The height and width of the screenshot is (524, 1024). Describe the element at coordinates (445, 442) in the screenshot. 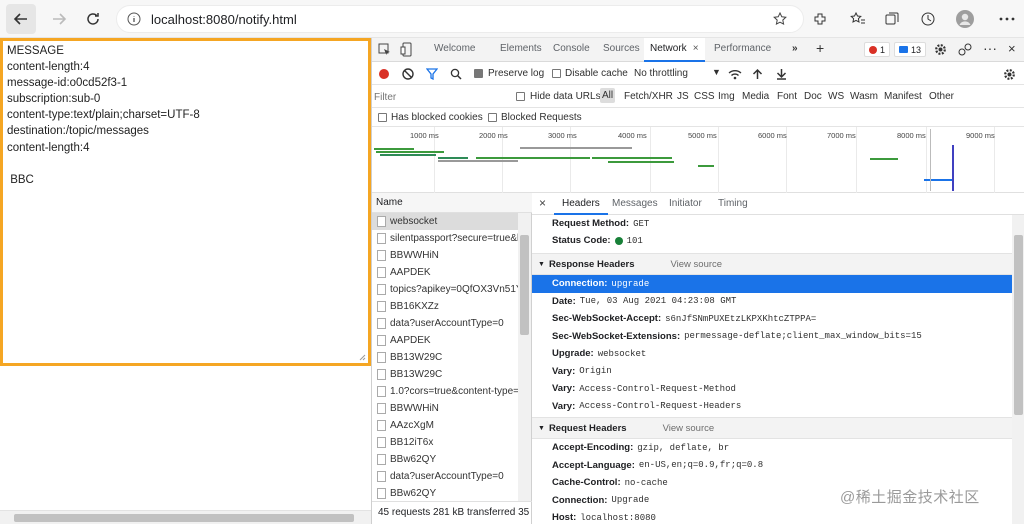

I see `request-row: BB12iT6x` at that location.